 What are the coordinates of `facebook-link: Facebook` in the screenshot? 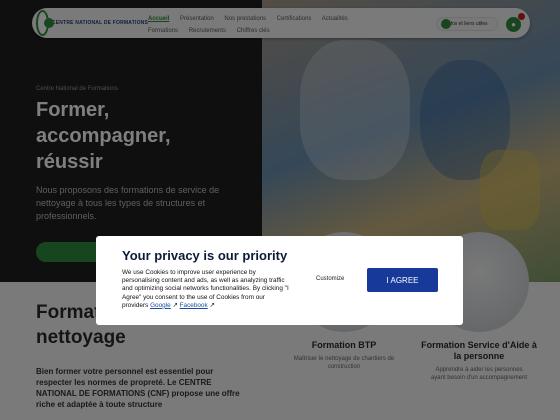 It's located at (194, 305).